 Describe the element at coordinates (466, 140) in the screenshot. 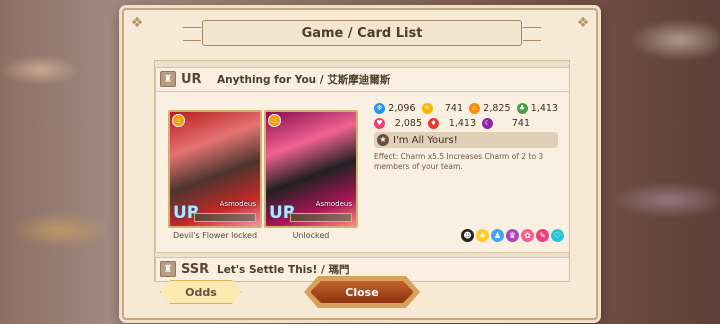

I see `skill-box: ★ I'm All Yours!` at that location.